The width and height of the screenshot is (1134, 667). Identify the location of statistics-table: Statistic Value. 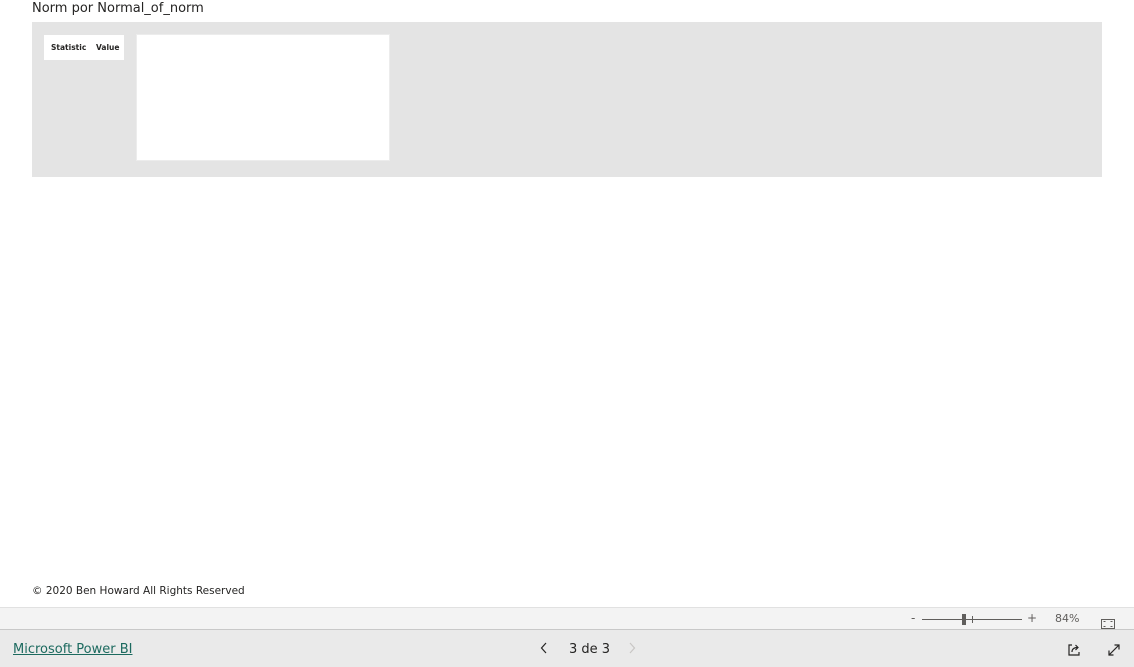
(84, 47).